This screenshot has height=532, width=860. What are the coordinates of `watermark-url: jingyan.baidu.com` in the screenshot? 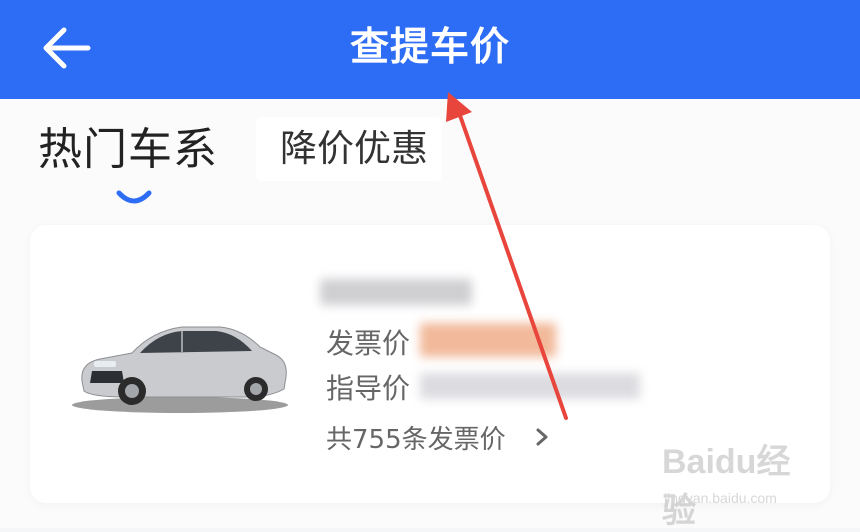 It's located at (720, 498).